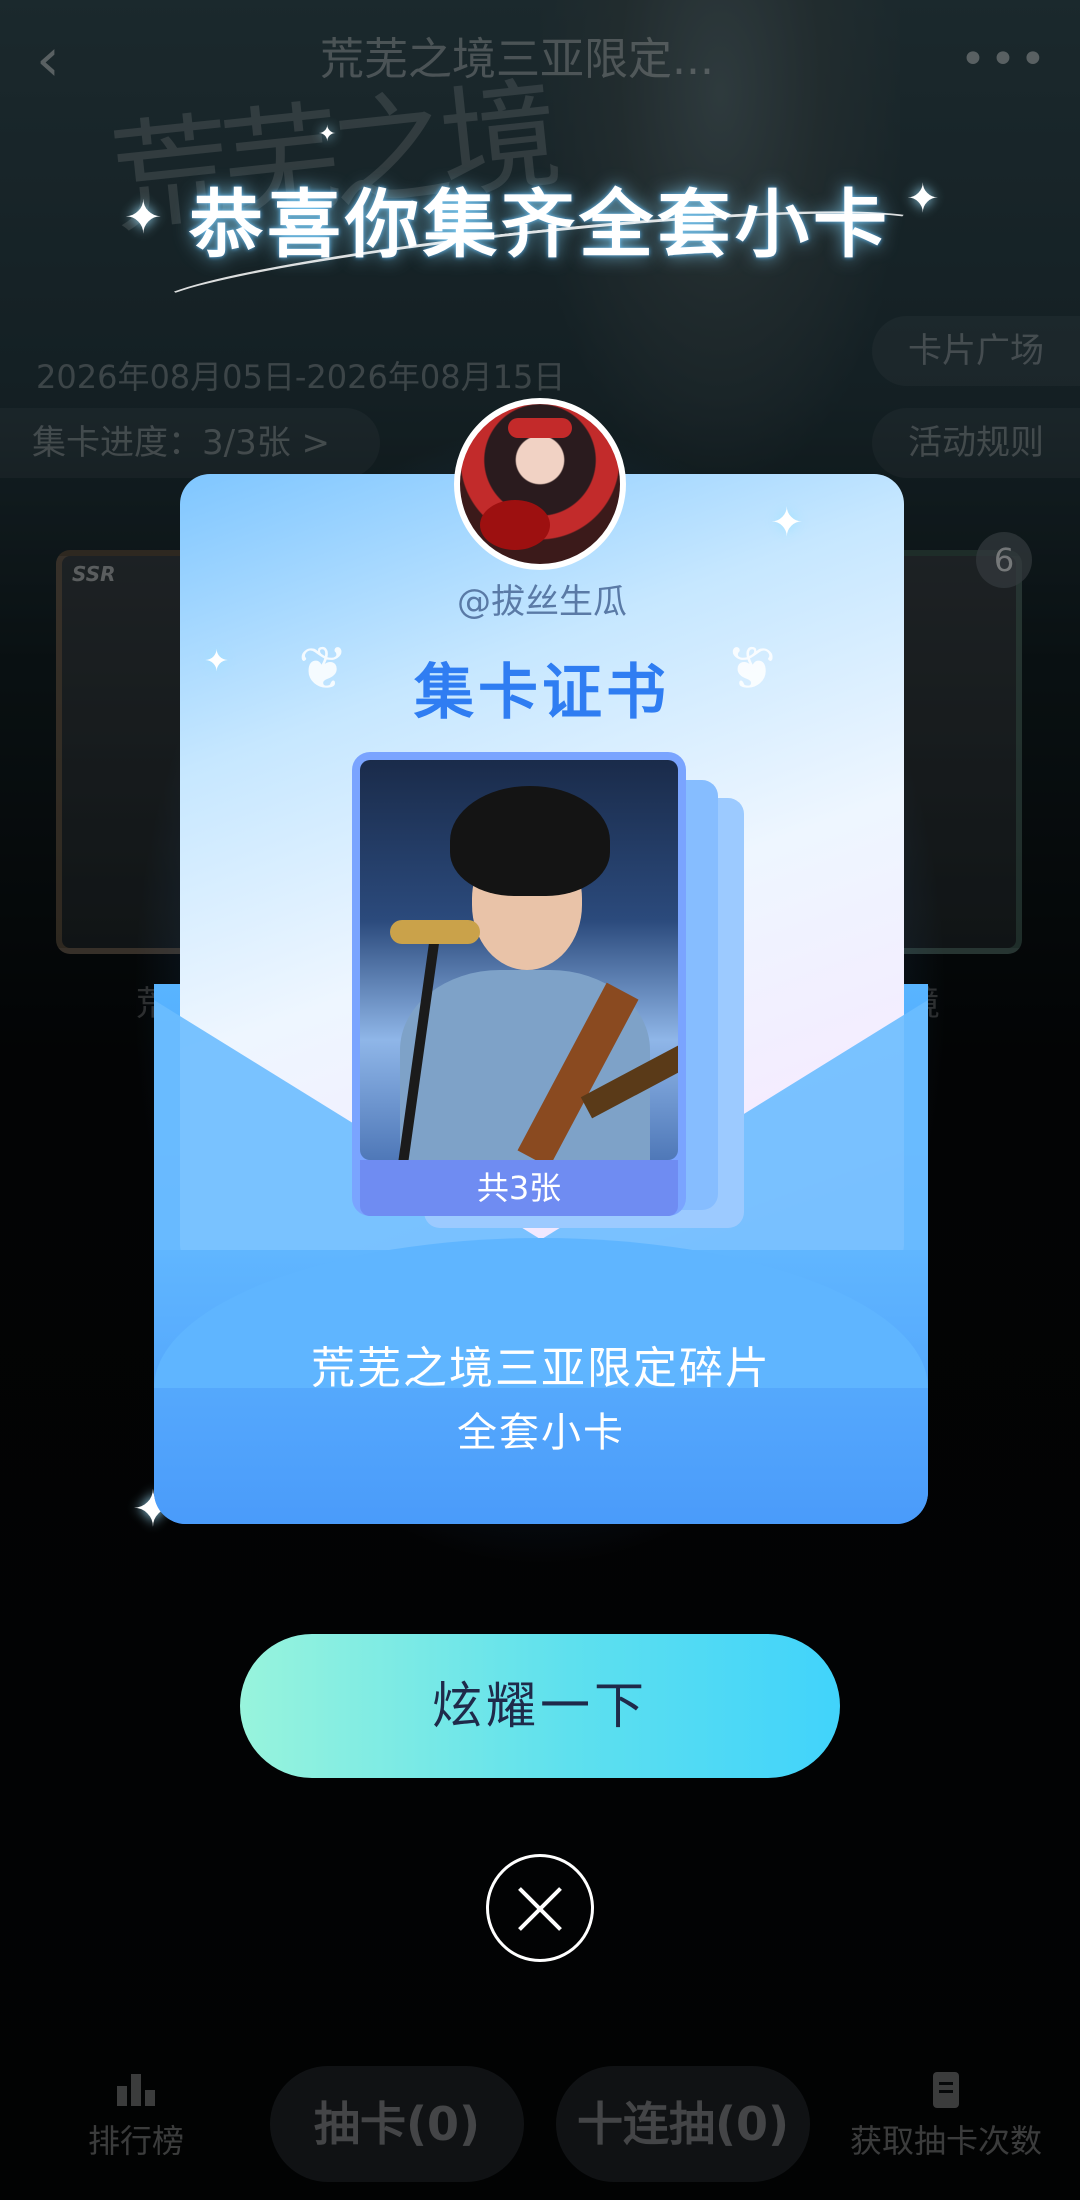 This screenshot has width=1080, height=2200. Describe the element at coordinates (541, 1433) in the screenshot. I see `collection-subtitle: 全套小卡` at that location.